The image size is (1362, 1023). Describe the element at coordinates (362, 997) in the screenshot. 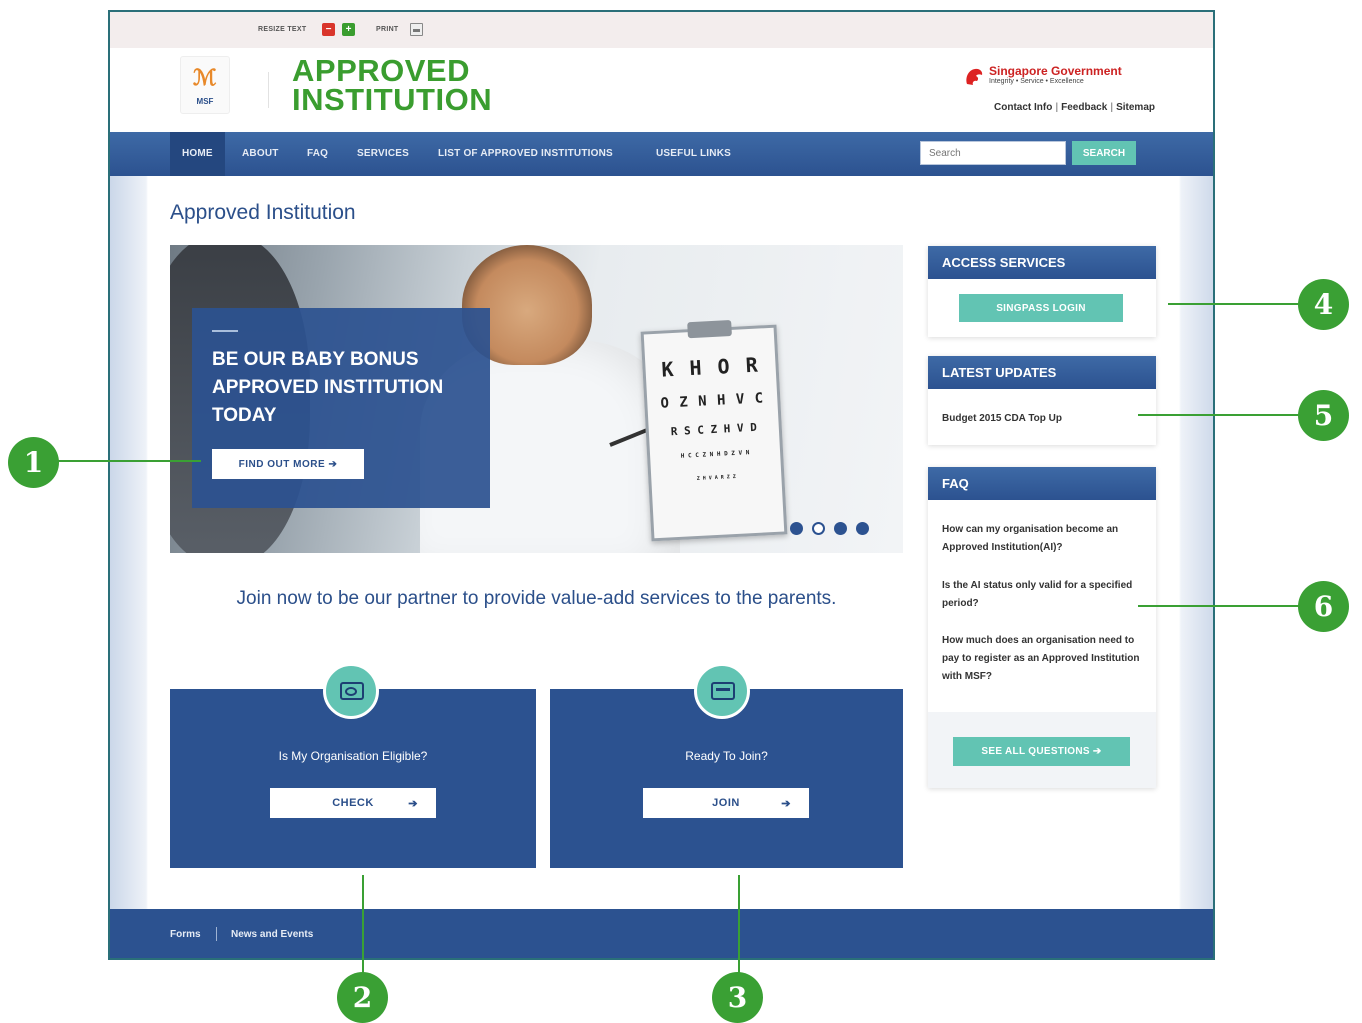

I see `callout-2: 2` at that location.